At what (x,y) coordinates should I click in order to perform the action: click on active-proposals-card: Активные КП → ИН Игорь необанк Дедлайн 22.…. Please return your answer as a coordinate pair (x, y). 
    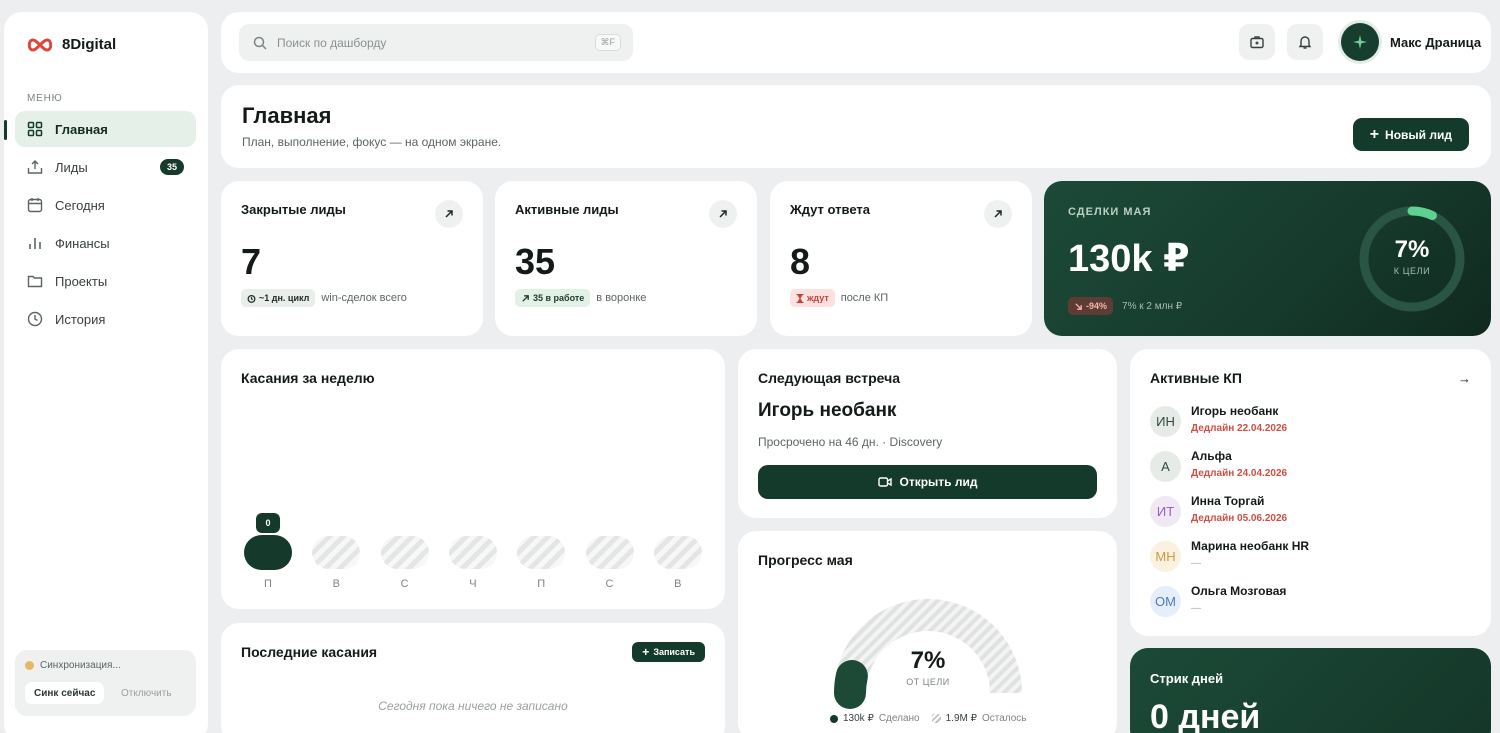
    Looking at the image, I should click on (1310, 492).